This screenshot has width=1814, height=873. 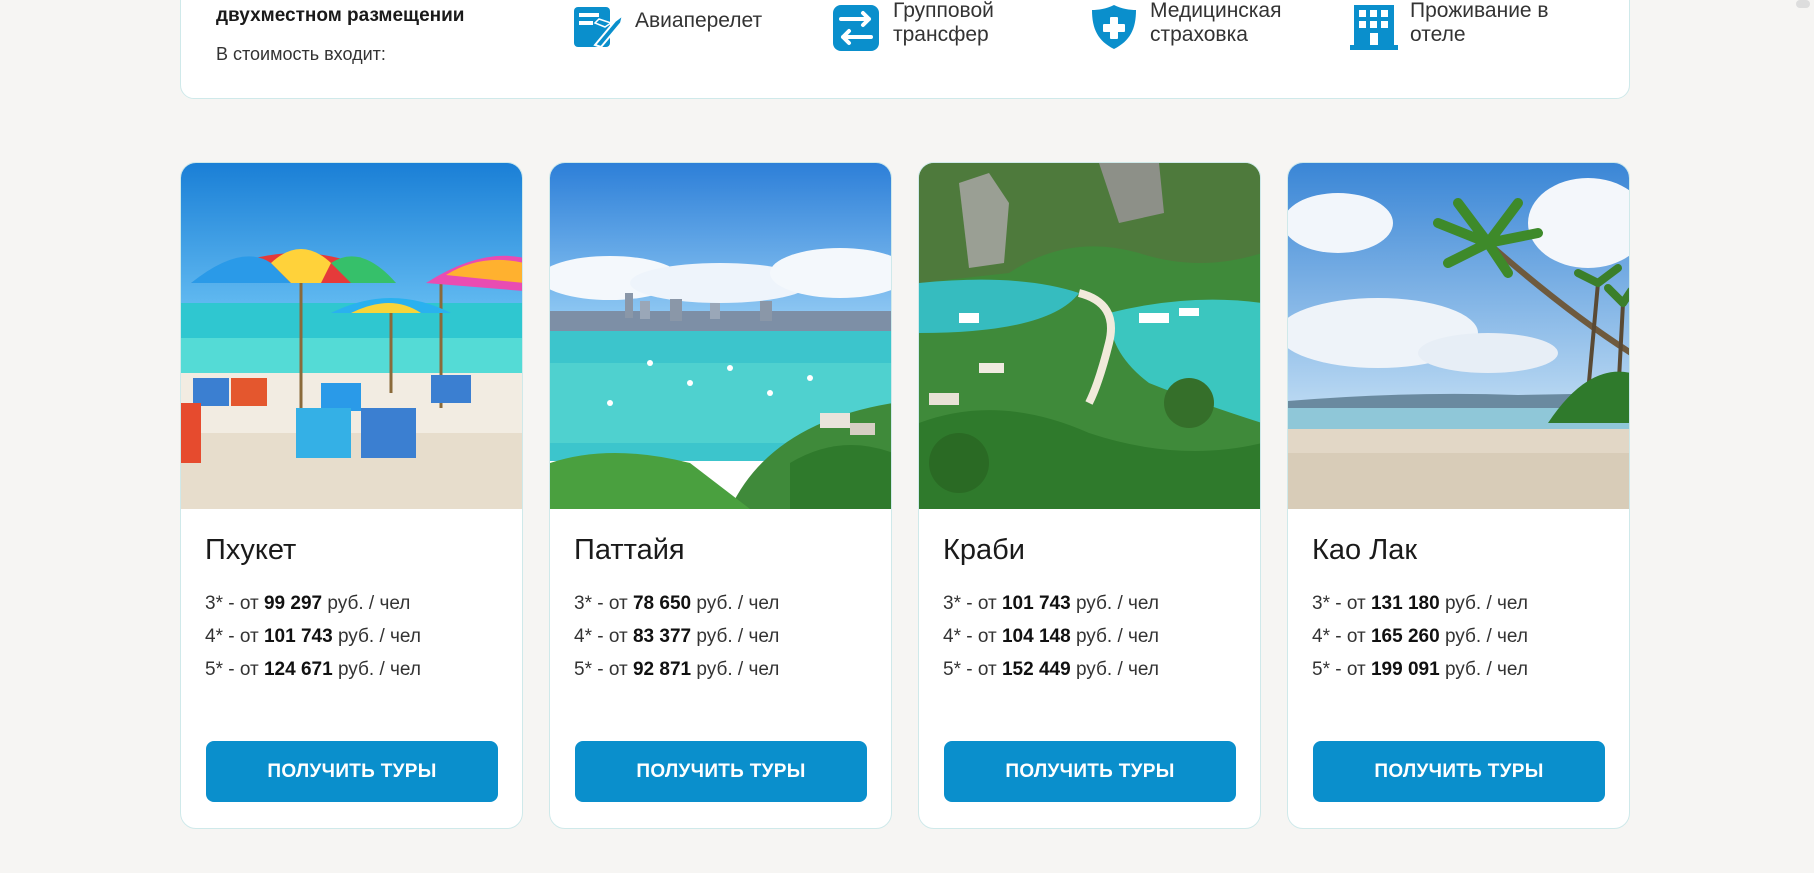 What do you see at coordinates (351, 336) in the screenshot?
I see `beach-umbrellas-photo` at bounding box center [351, 336].